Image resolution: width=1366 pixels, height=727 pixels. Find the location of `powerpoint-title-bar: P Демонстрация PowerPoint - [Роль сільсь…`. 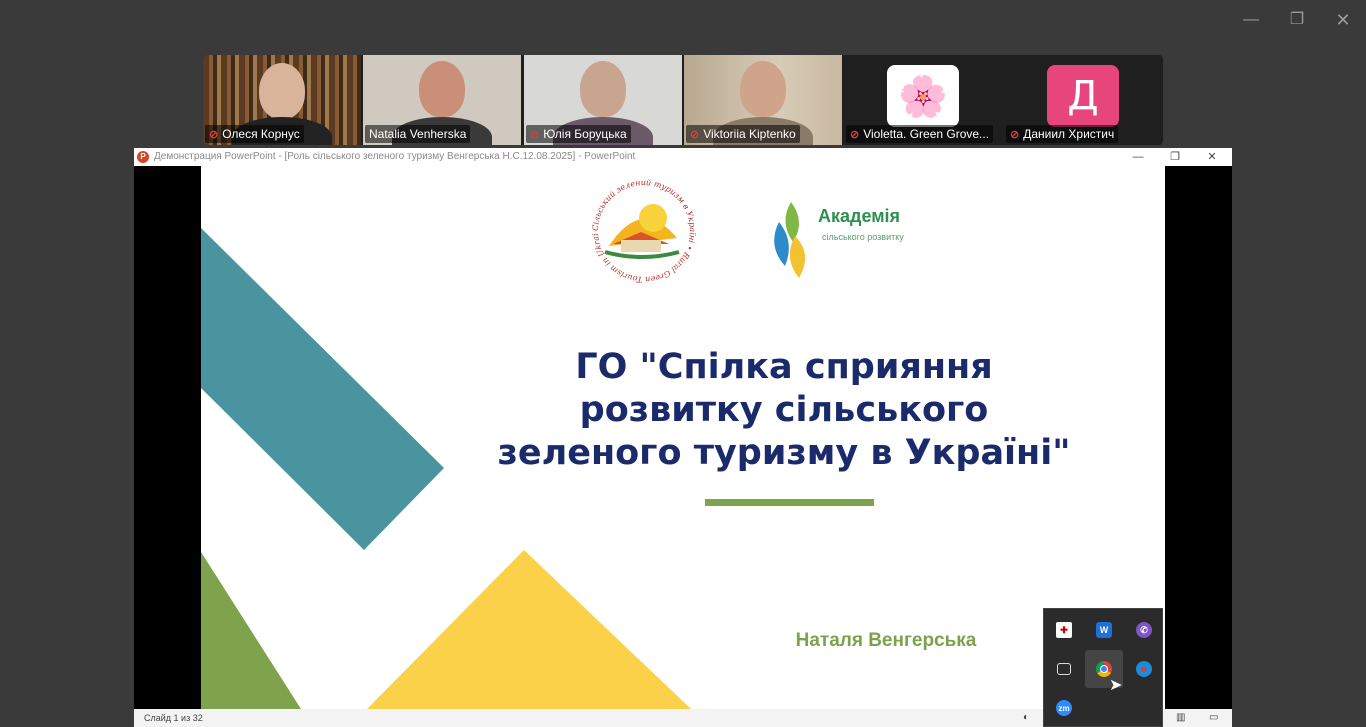

powerpoint-title-bar: P Демонстрация PowerPoint - [Роль сільсь… is located at coordinates (683, 157).